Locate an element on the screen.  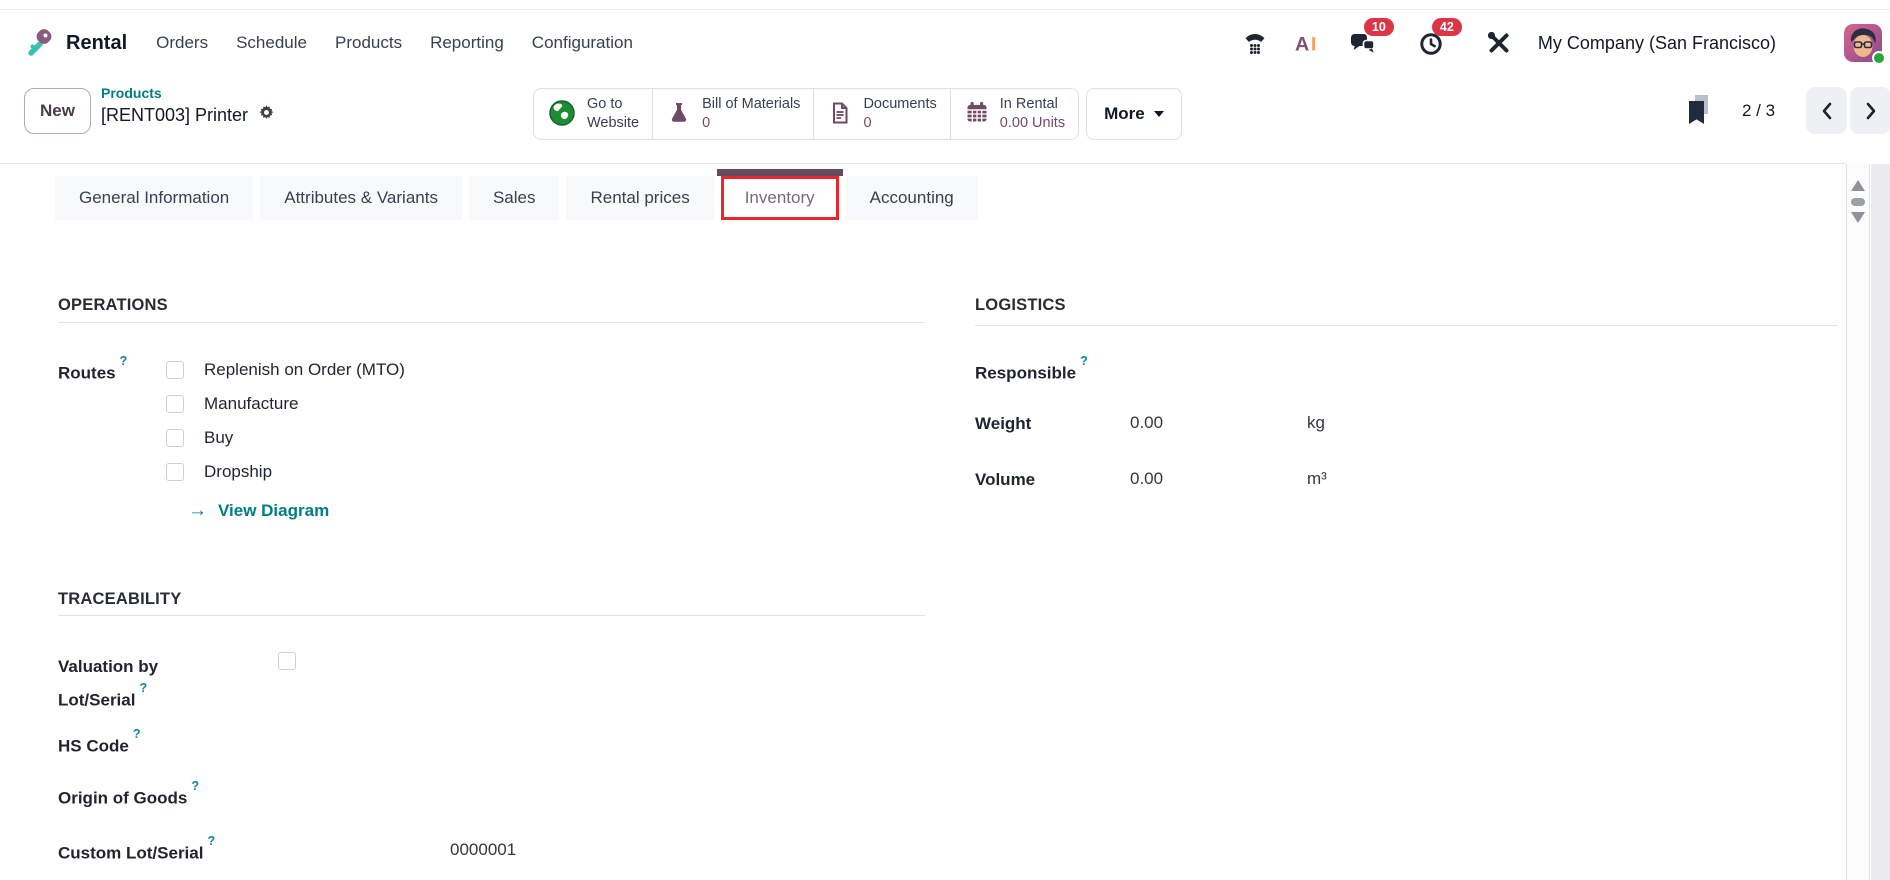
tab-rental-prices: Rental prices is located at coordinates (640, 198).